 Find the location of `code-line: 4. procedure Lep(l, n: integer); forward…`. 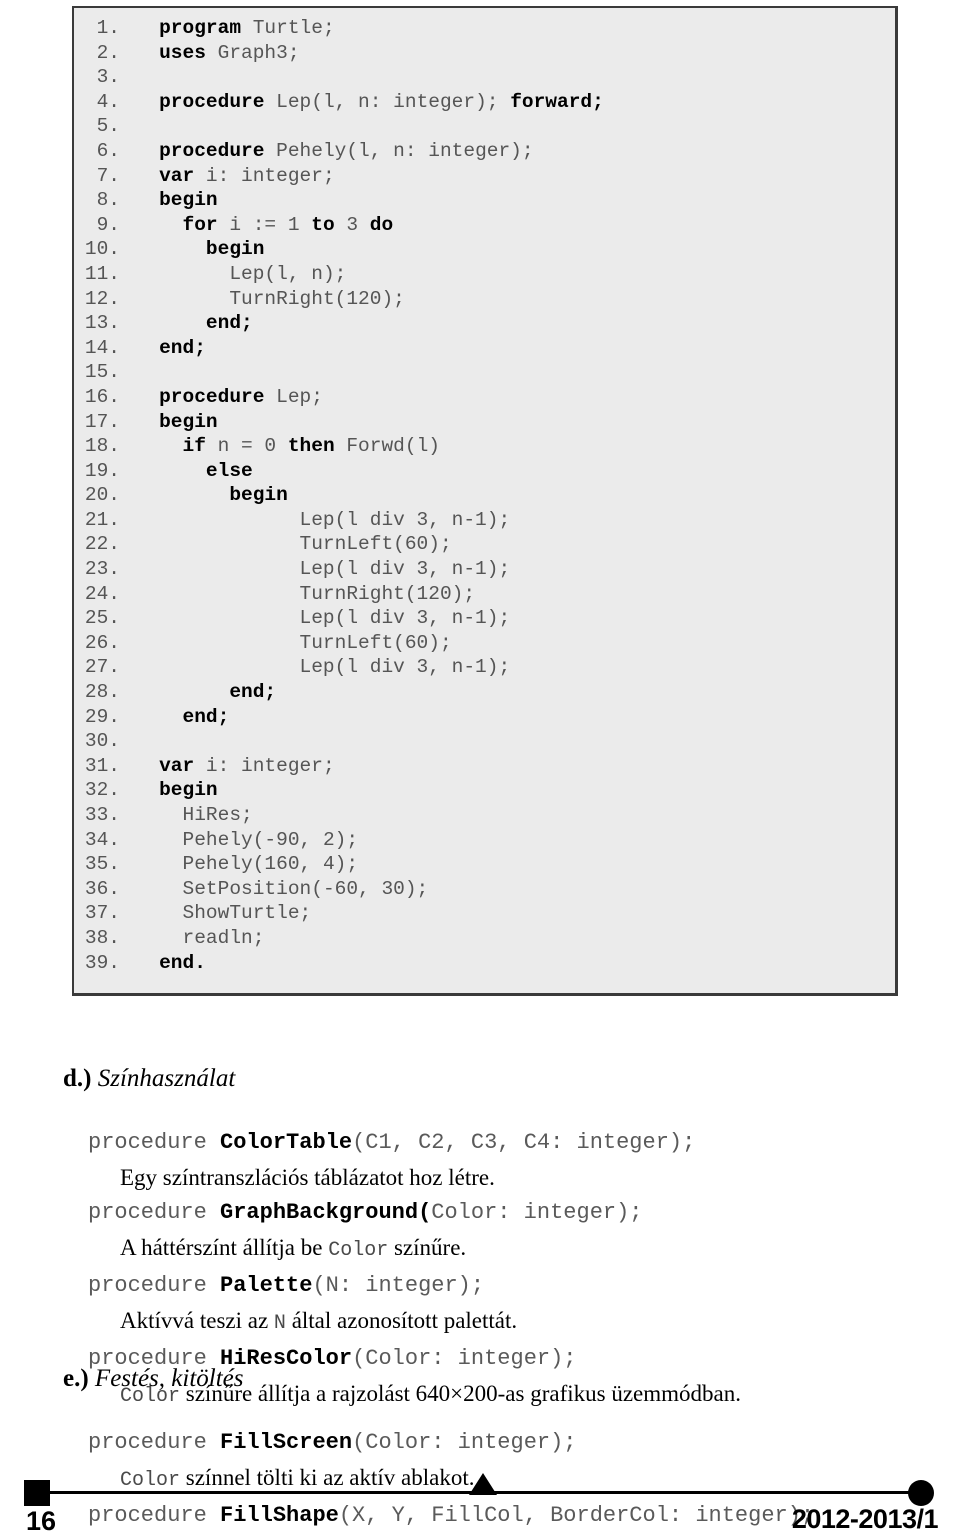

code-line: 4. procedure Lep(l, n: integer); forward… is located at coordinates (484, 102).